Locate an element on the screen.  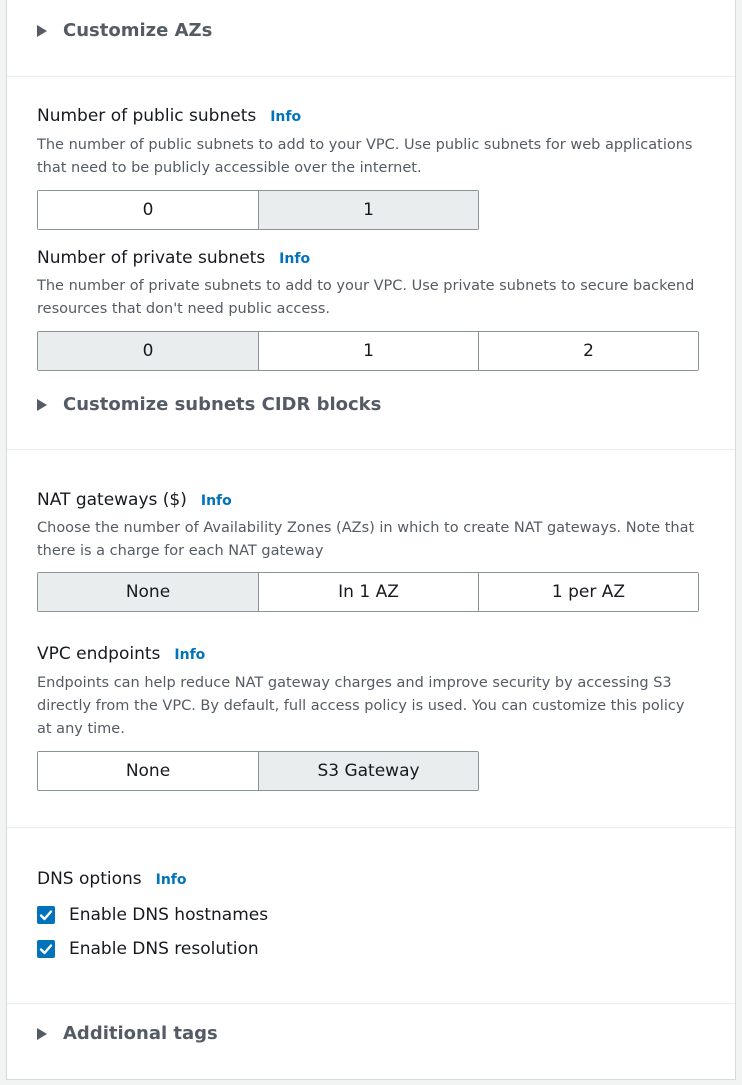
nat-gateways-info-link: Info is located at coordinates (216, 501).